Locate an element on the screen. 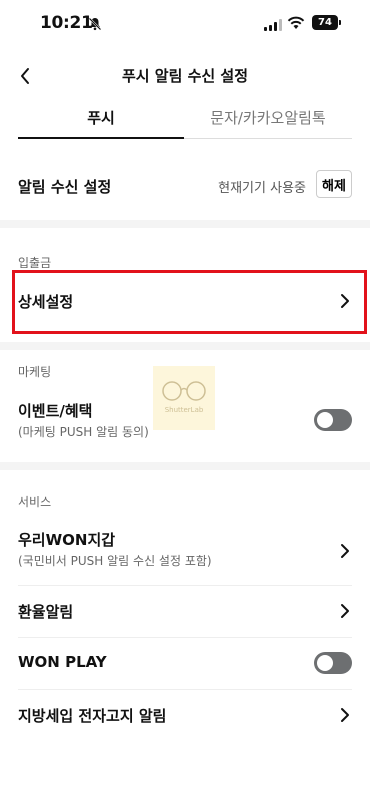 Image resolution: width=370 pixels, height=800 pixels. tab-bar: 푸시 문자/카카오알림톡 is located at coordinates (185, 120).